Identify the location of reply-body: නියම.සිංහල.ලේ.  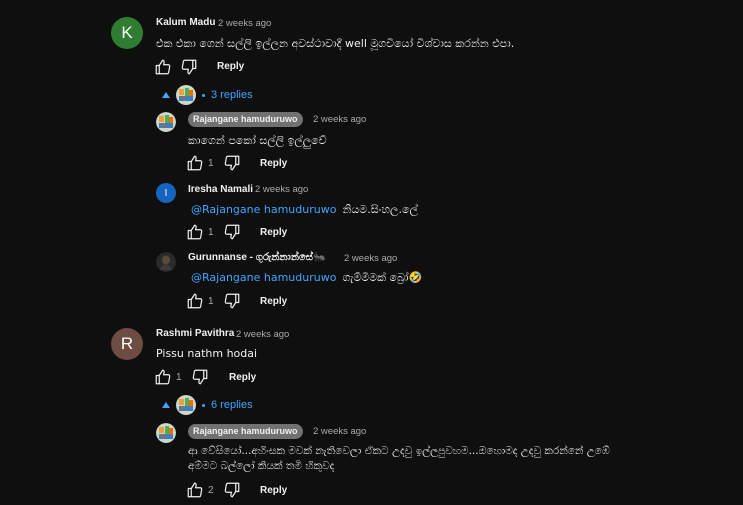
(380, 209).